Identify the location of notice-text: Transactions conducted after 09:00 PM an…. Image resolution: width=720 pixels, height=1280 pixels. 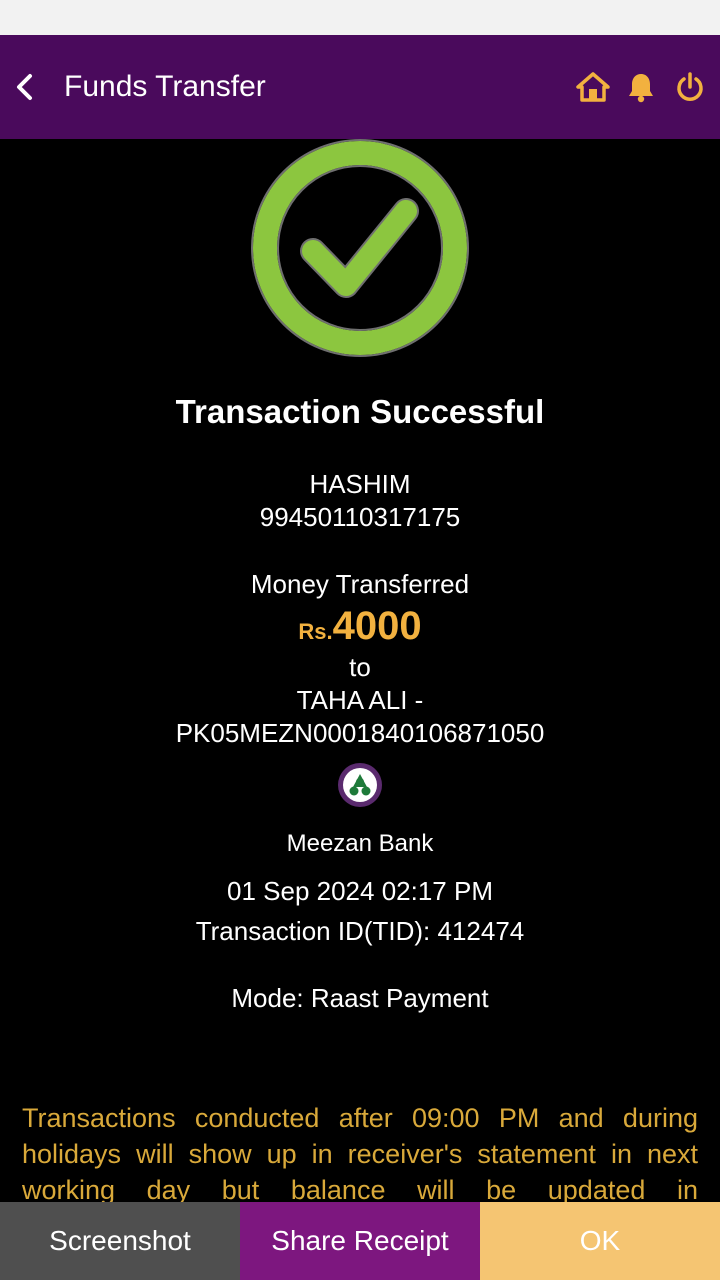
(360, 1154).